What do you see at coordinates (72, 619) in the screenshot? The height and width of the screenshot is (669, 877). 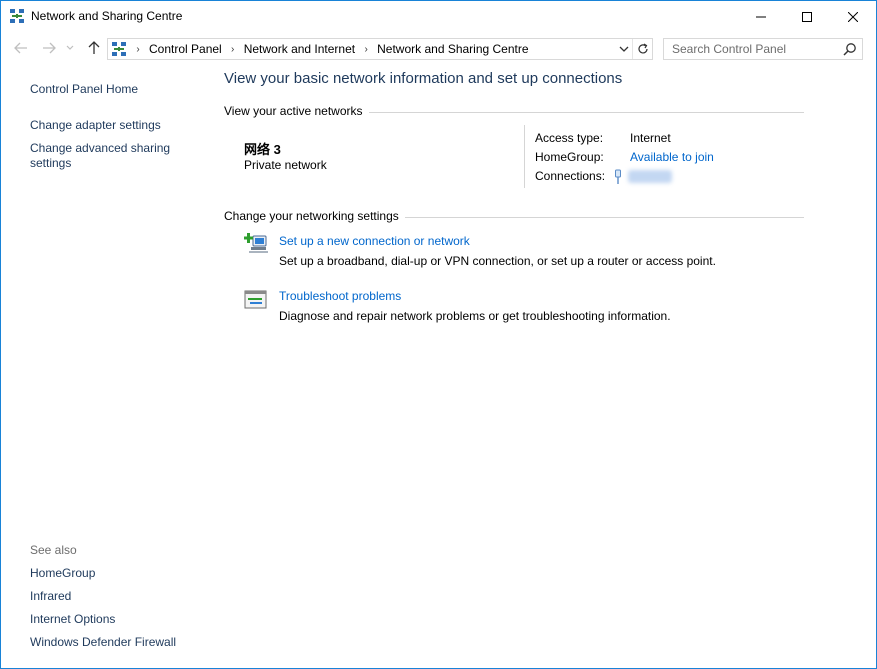 I see `internet-options-link: Internet Options` at bounding box center [72, 619].